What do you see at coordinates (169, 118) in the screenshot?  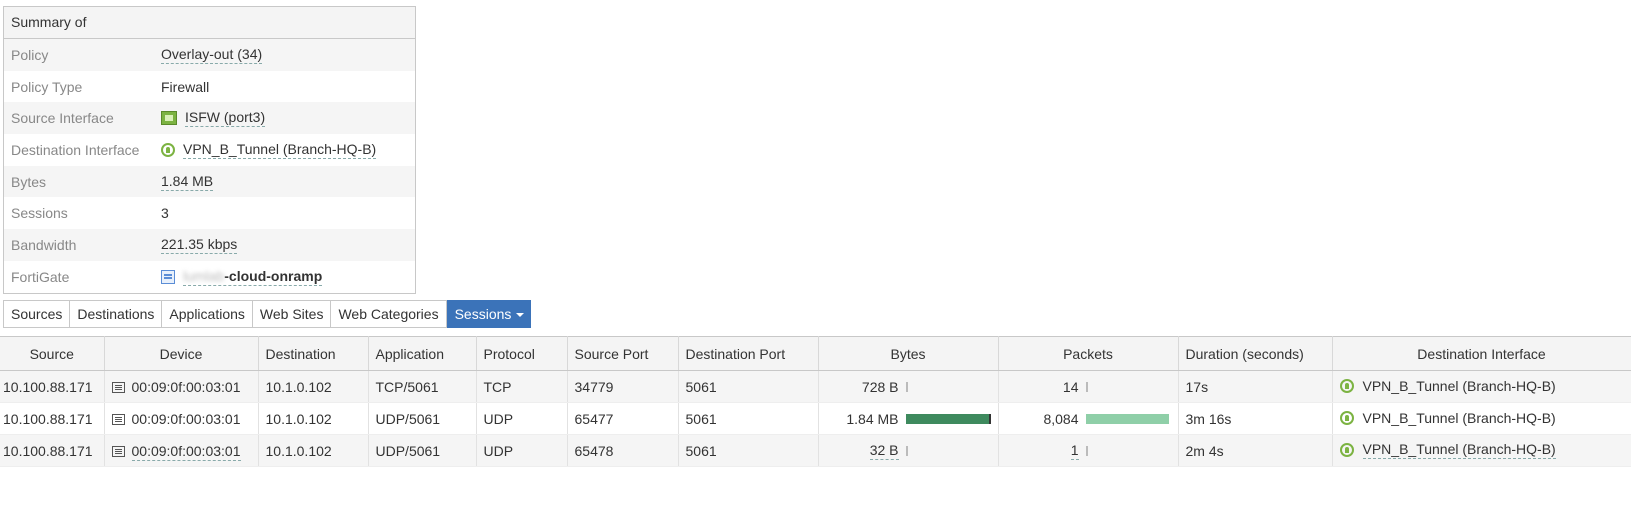 I see `interface-port-icon` at bounding box center [169, 118].